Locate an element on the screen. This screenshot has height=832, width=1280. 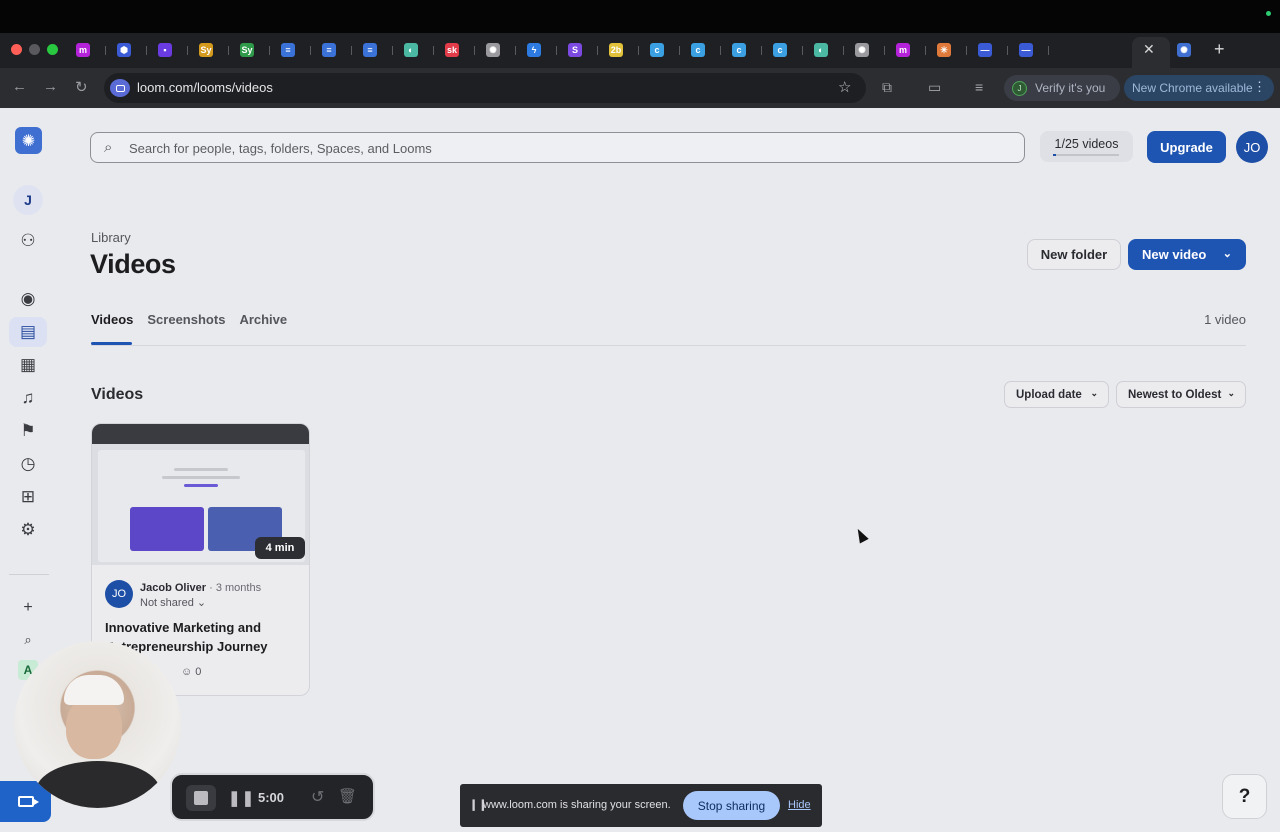
new-folder-button: New folder is located at coordinates (1074, 254).